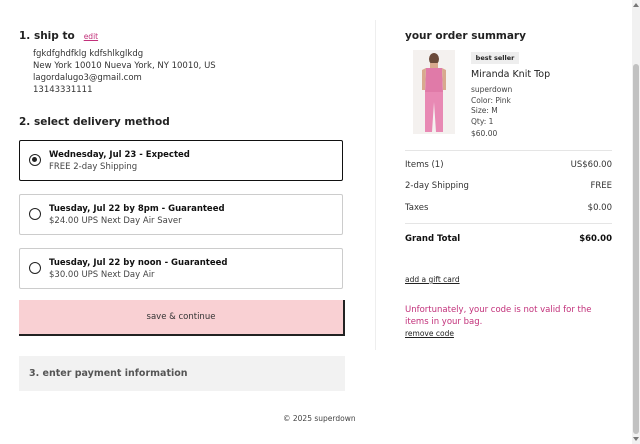 The image size is (640, 444). I want to click on grand-total-label: Grand Total, so click(433, 239).